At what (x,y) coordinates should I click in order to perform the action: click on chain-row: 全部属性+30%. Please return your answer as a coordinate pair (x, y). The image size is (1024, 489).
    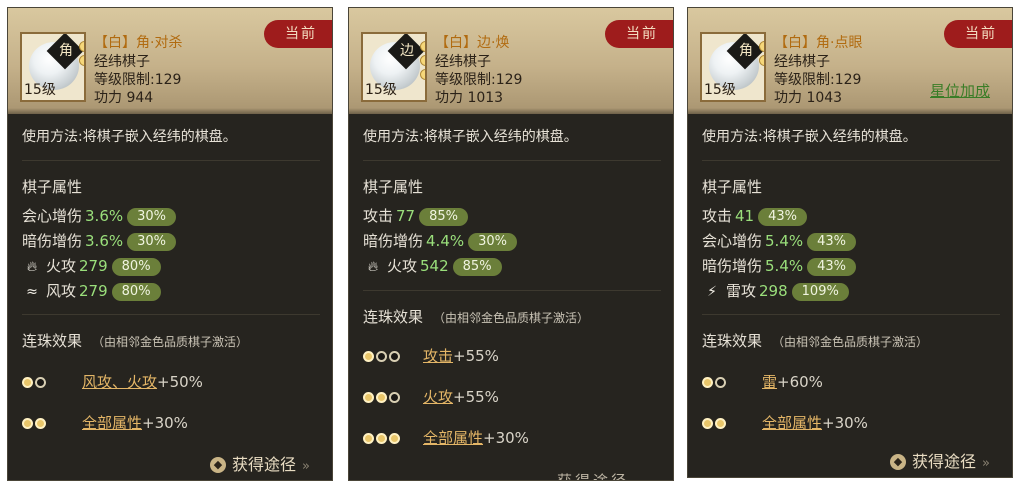
    Looking at the image, I should click on (105, 423).